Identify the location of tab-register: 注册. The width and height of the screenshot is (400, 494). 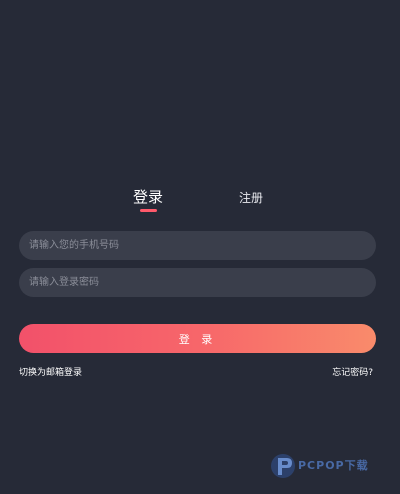
(251, 197).